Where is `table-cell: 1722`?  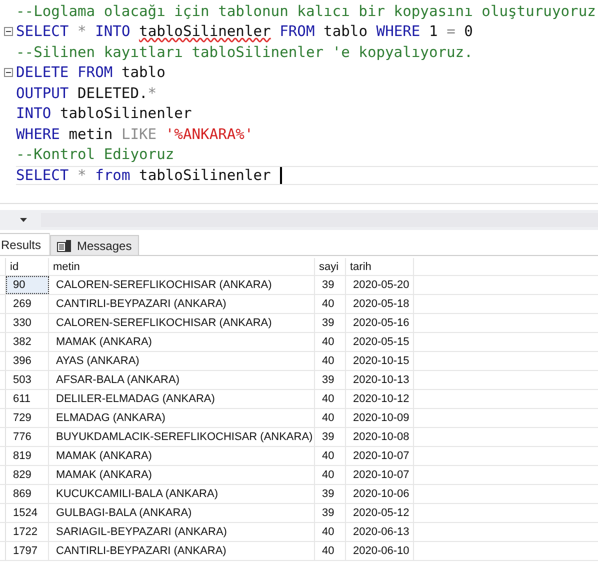 table-cell: 1722 is located at coordinates (27, 532).